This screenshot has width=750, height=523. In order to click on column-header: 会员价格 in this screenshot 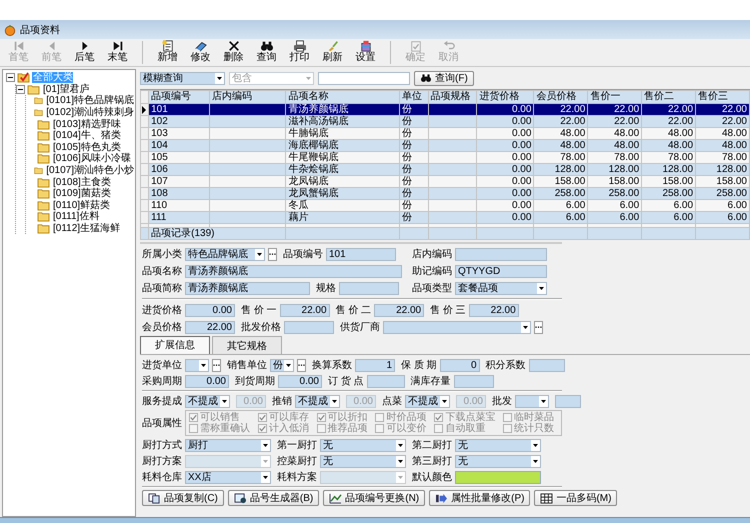, I will do `click(561, 97)`.